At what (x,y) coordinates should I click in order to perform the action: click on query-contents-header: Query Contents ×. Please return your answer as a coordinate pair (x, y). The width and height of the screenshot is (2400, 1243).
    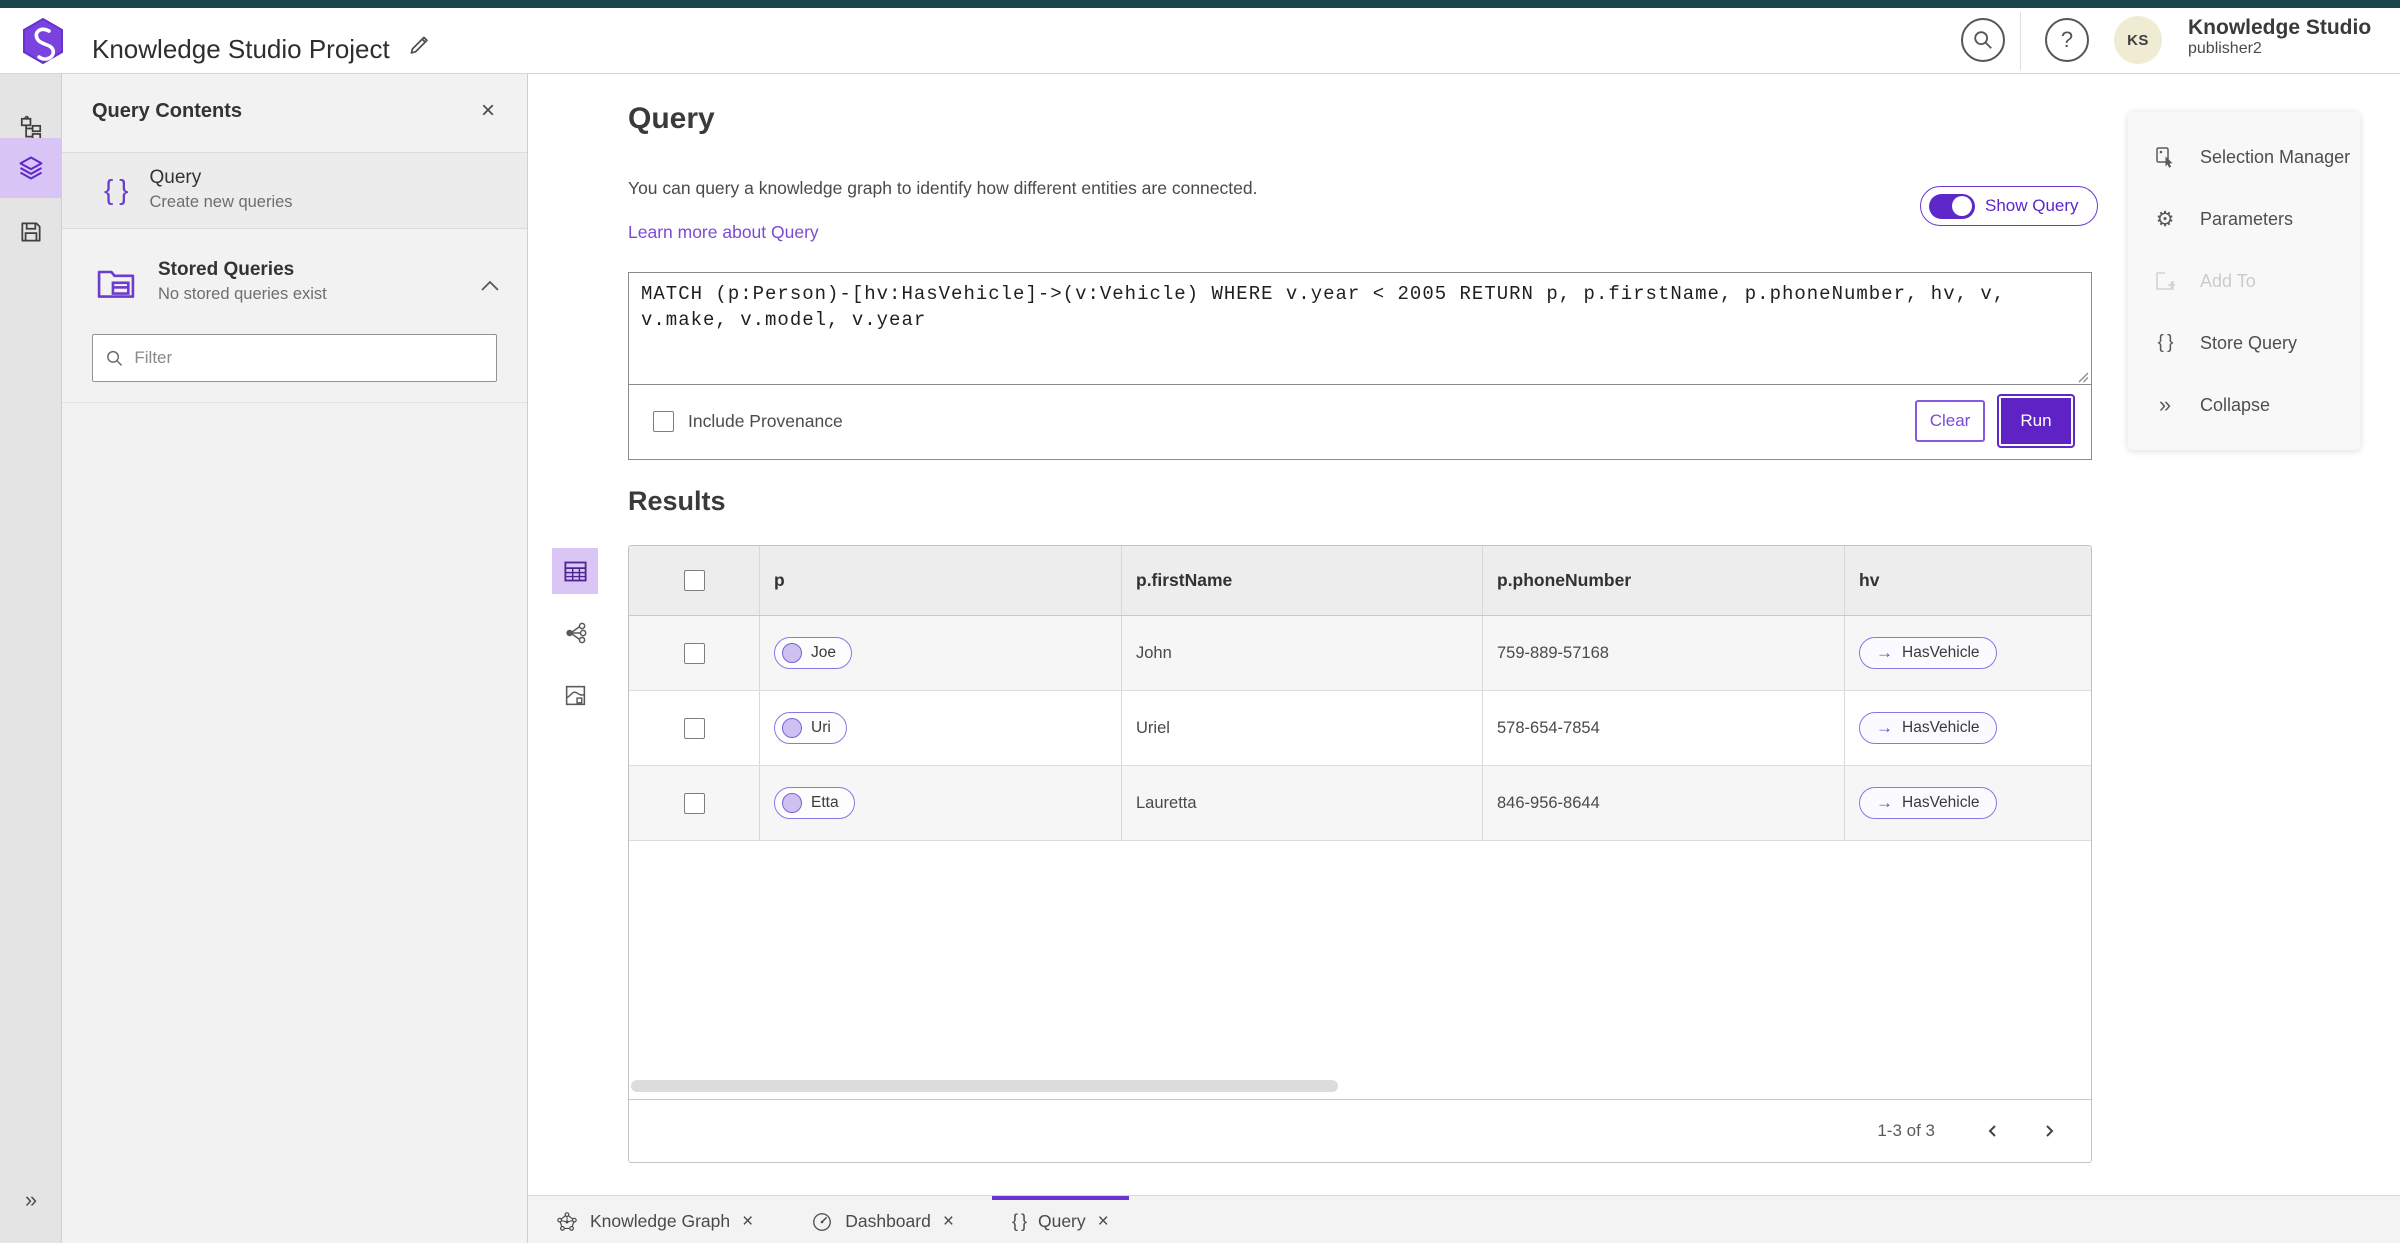
    Looking at the image, I should click on (294, 113).